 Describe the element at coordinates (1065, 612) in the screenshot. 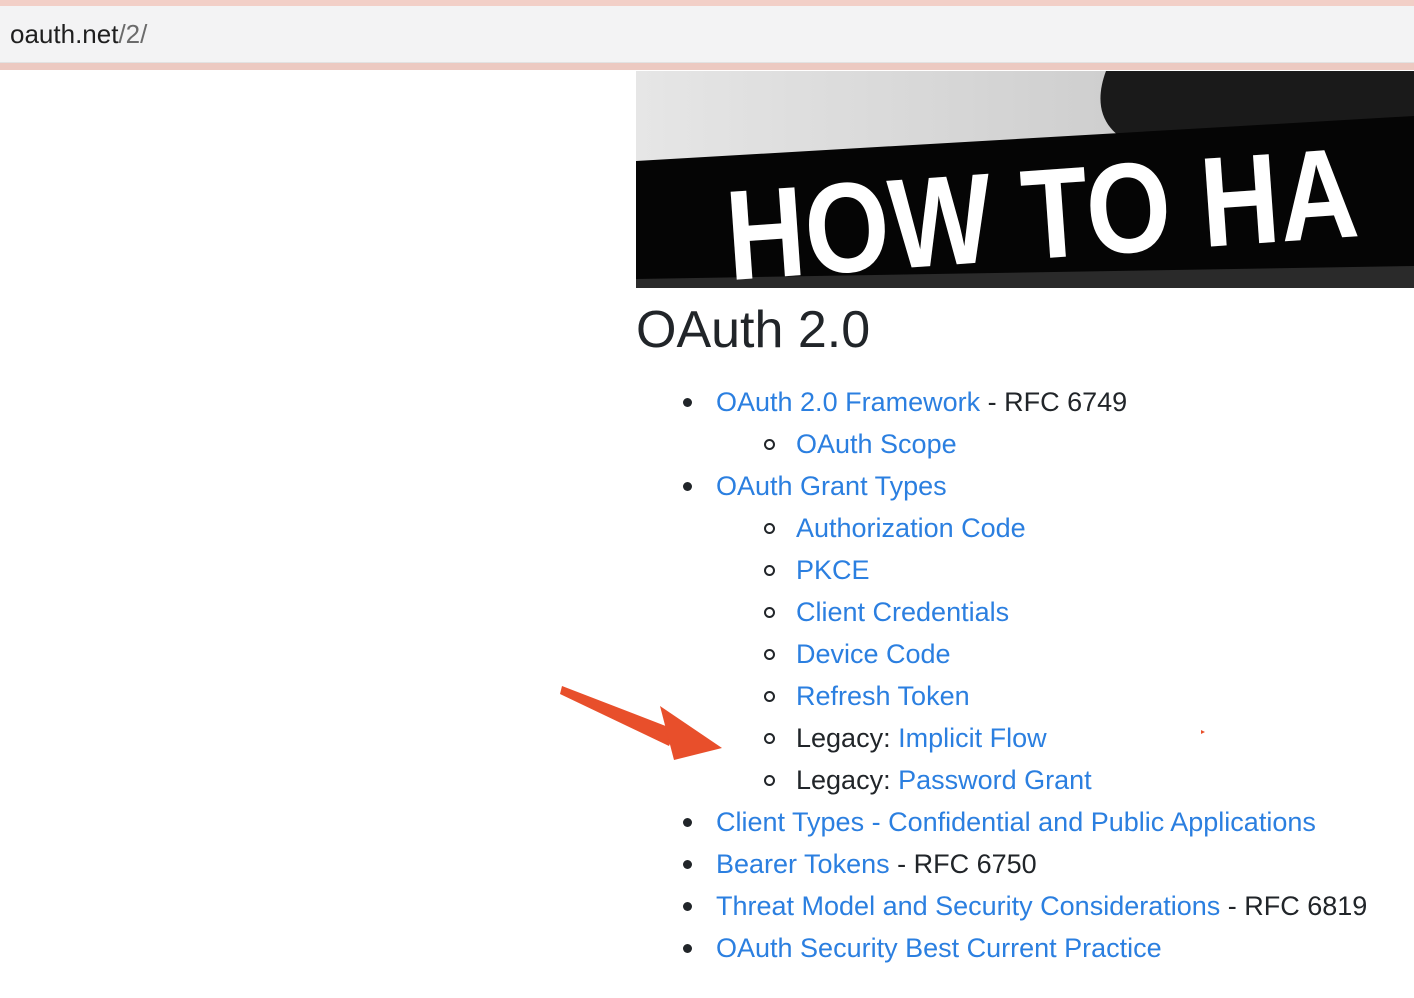

I see `list-item-client-credentials: Client Credentials` at that location.